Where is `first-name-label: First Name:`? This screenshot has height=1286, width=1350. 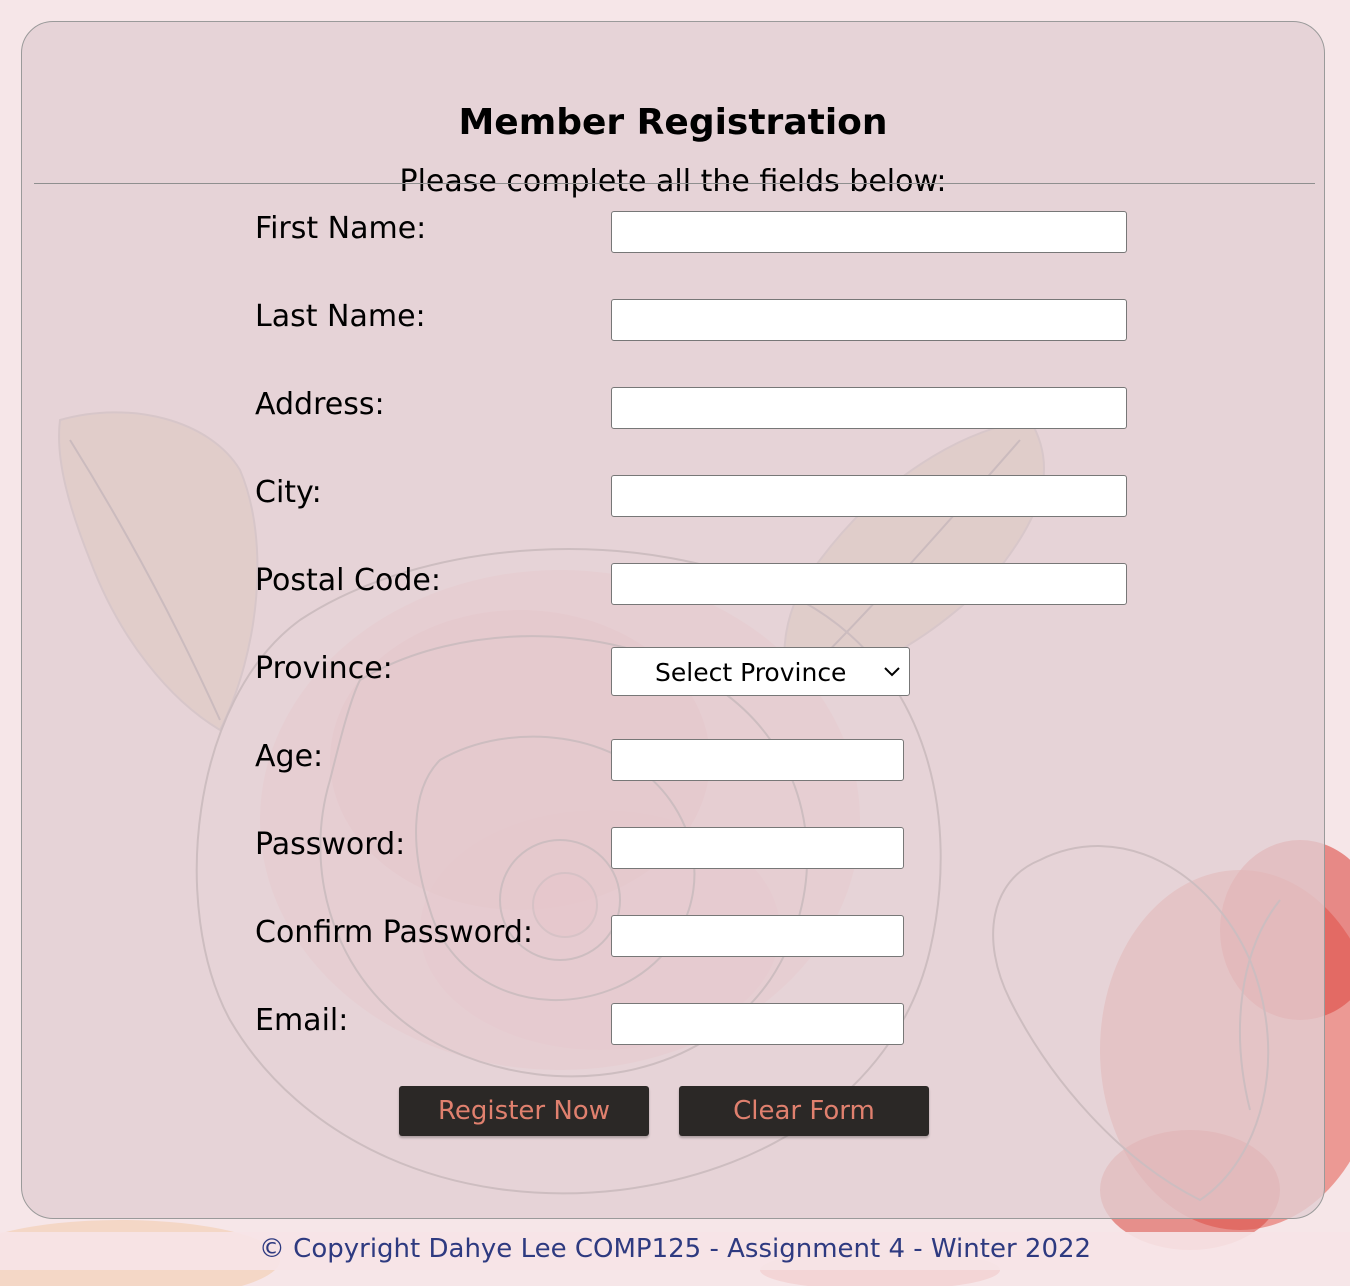 first-name-label: First Name: is located at coordinates (341, 228).